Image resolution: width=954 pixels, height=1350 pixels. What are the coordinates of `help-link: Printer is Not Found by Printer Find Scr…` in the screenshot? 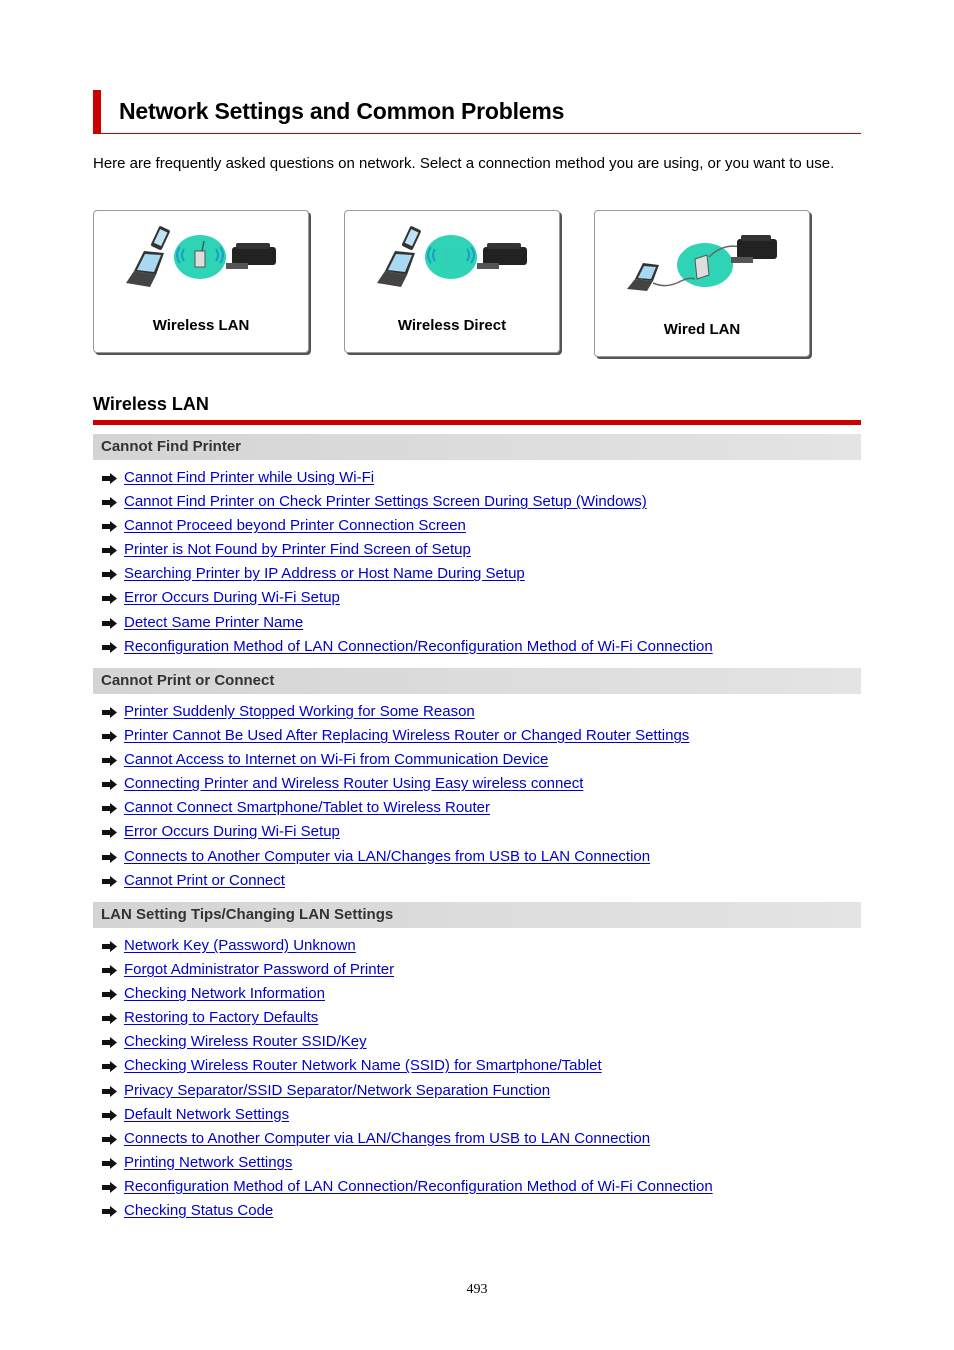 It's located at (297, 549).